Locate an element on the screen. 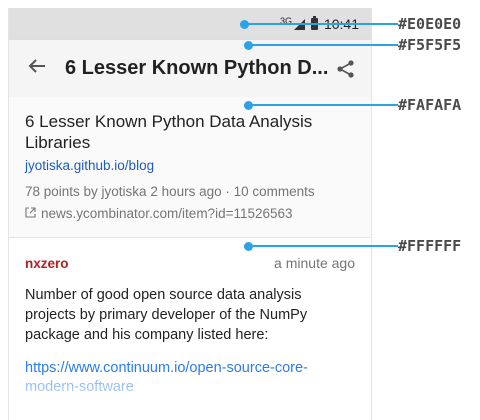 The image size is (480, 420). hn-item-link: news.ycombinator.com/item?id=11526563 is located at coordinates (190, 213).